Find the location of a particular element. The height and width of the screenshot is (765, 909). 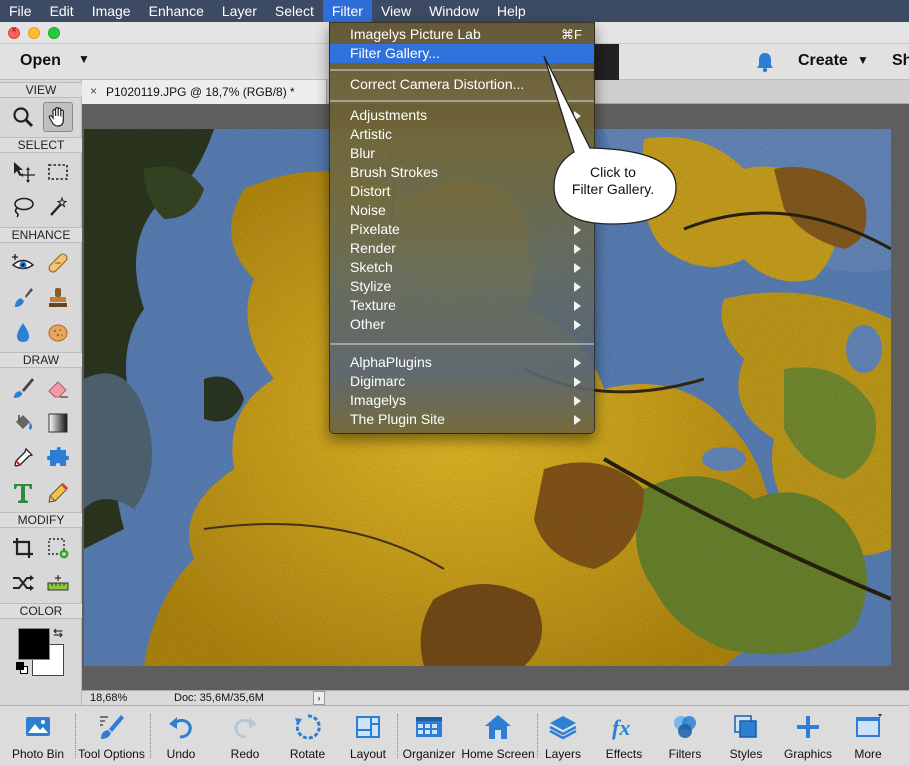

crop-tool is located at coordinates (23, 548).